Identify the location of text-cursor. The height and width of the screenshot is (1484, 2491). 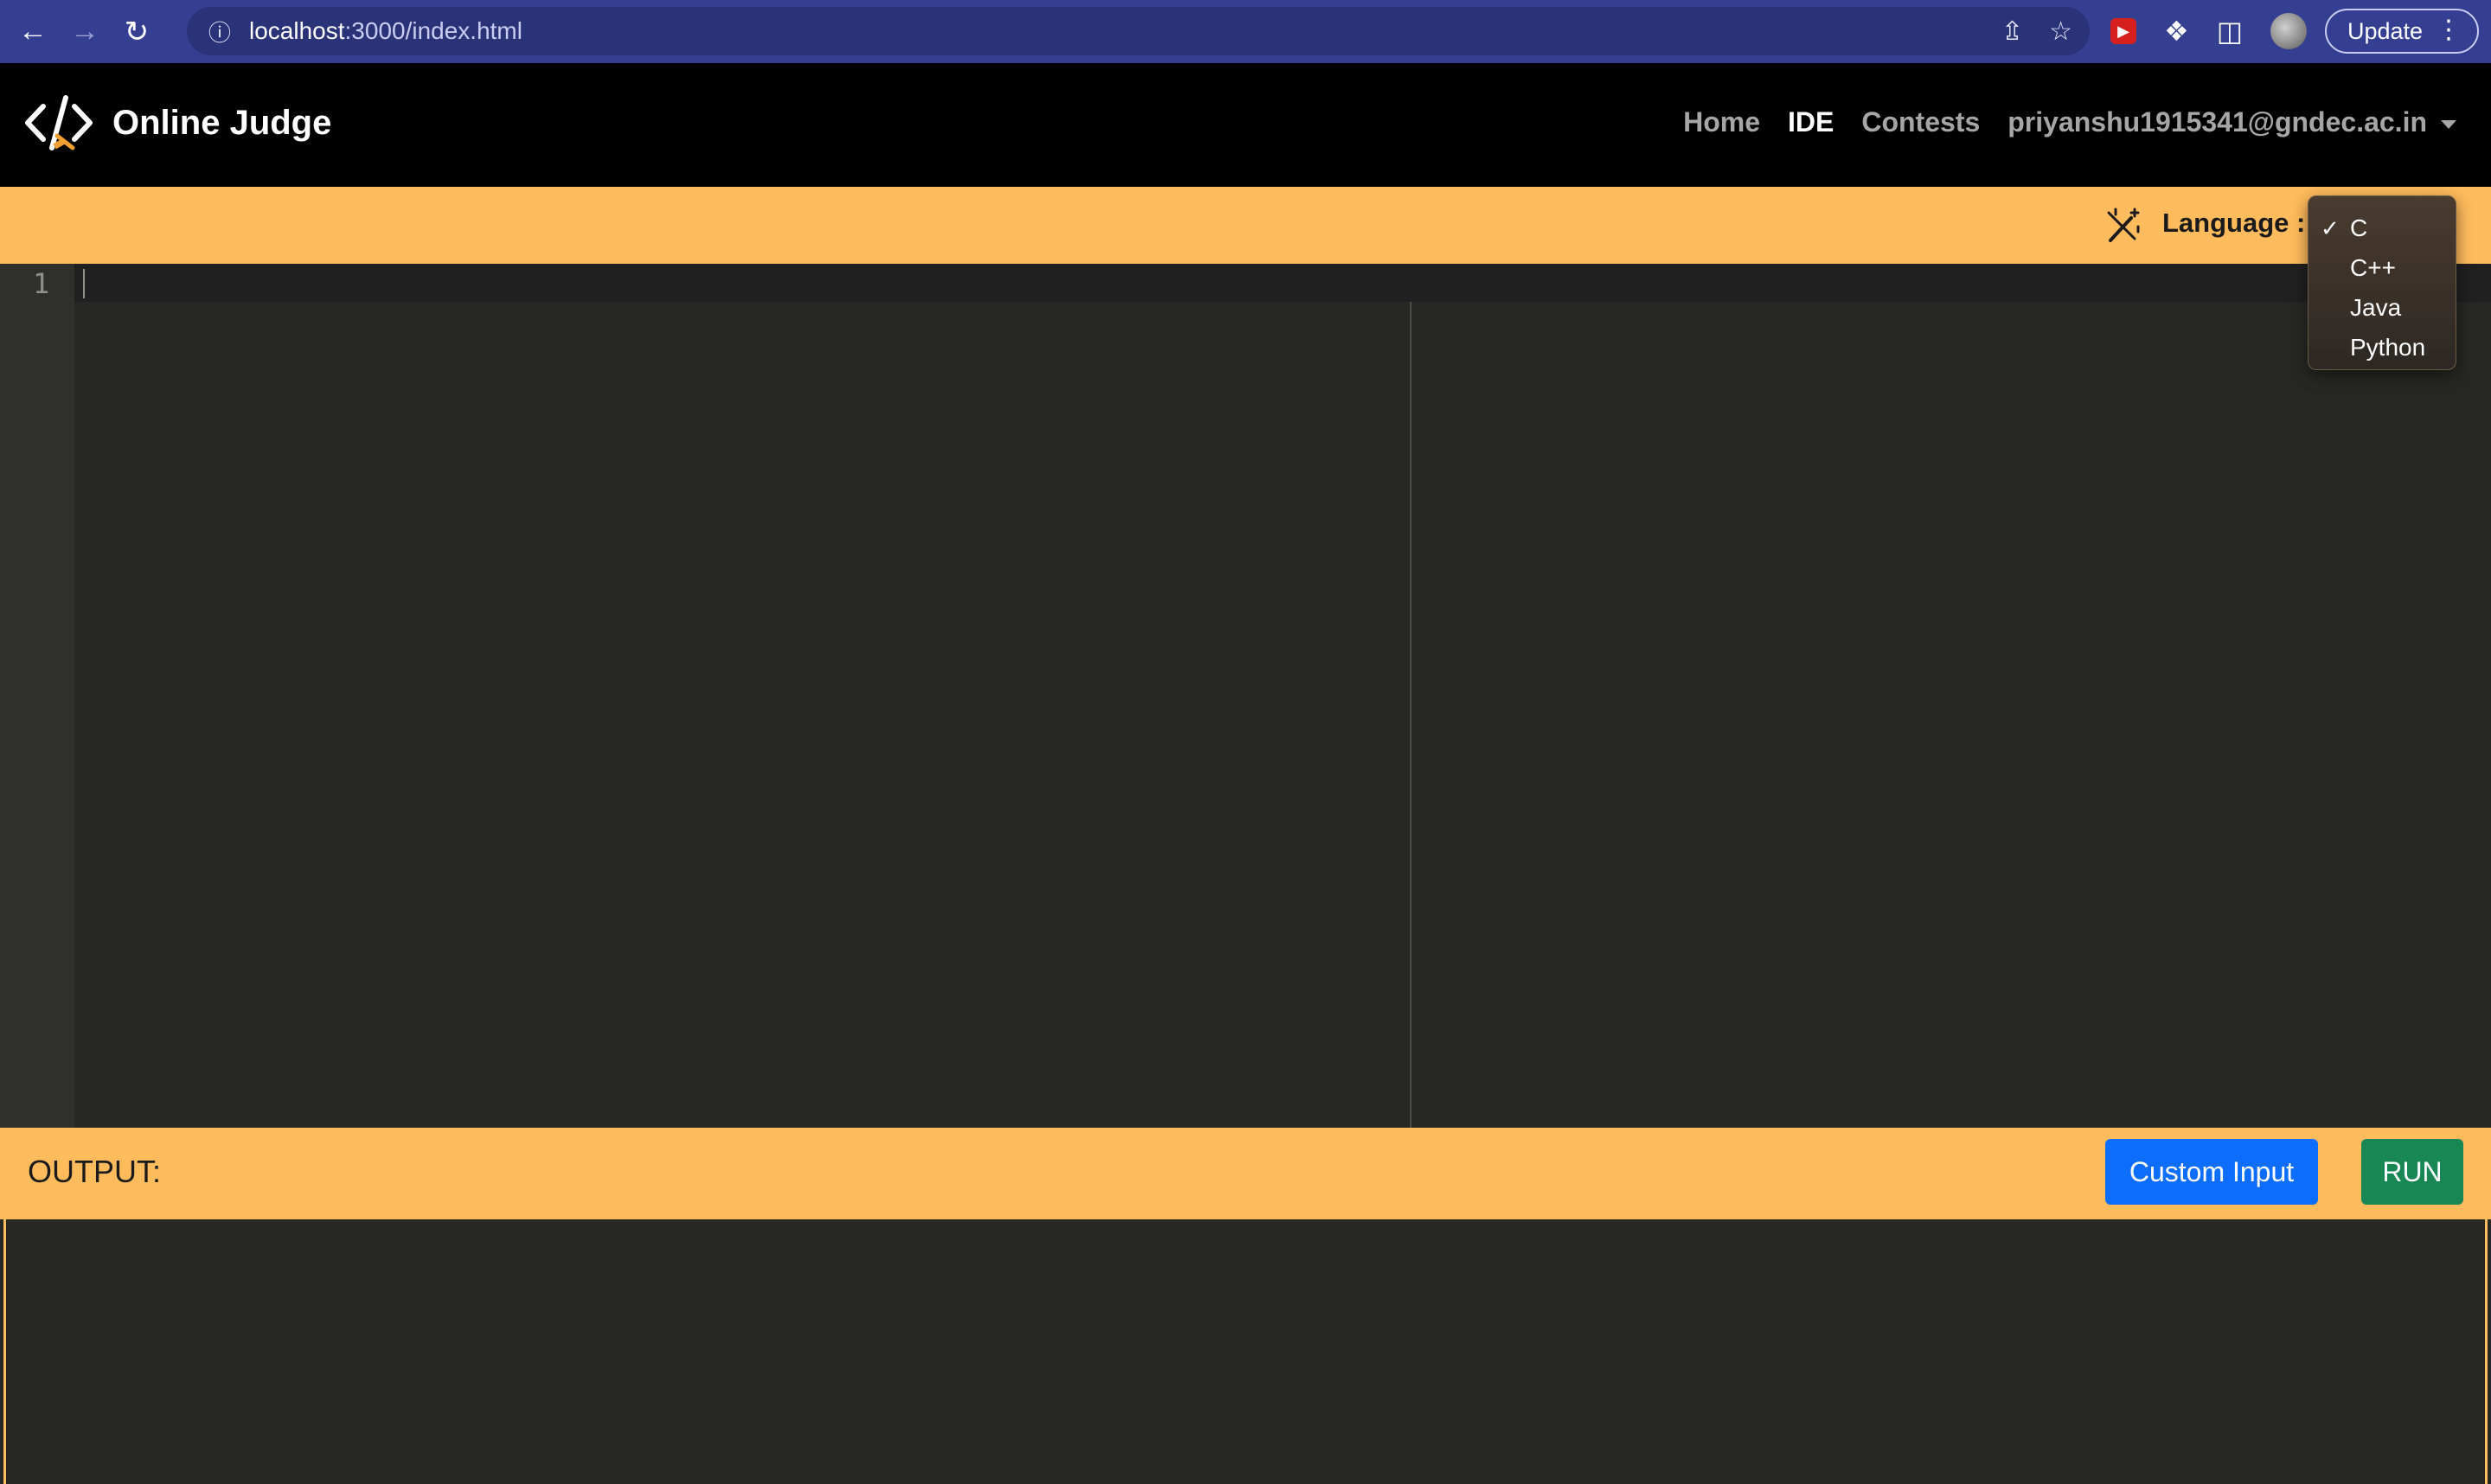
(84, 283).